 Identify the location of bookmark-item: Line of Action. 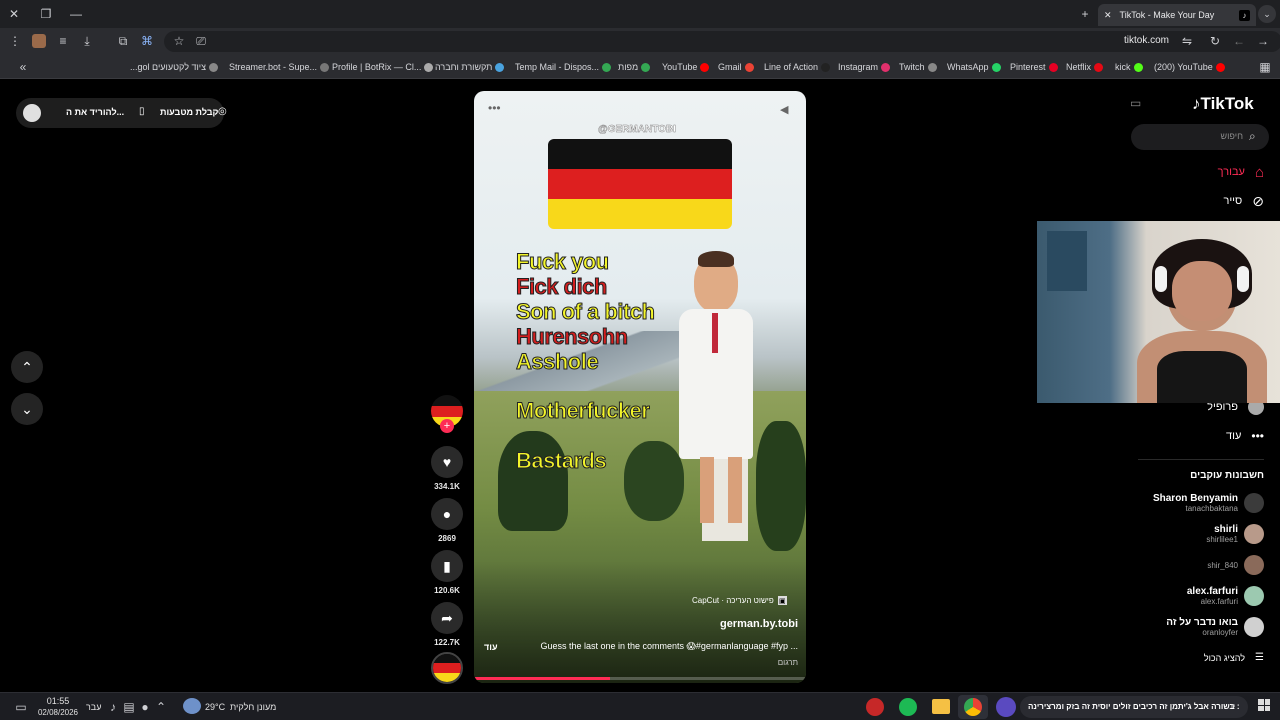
(797, 67).